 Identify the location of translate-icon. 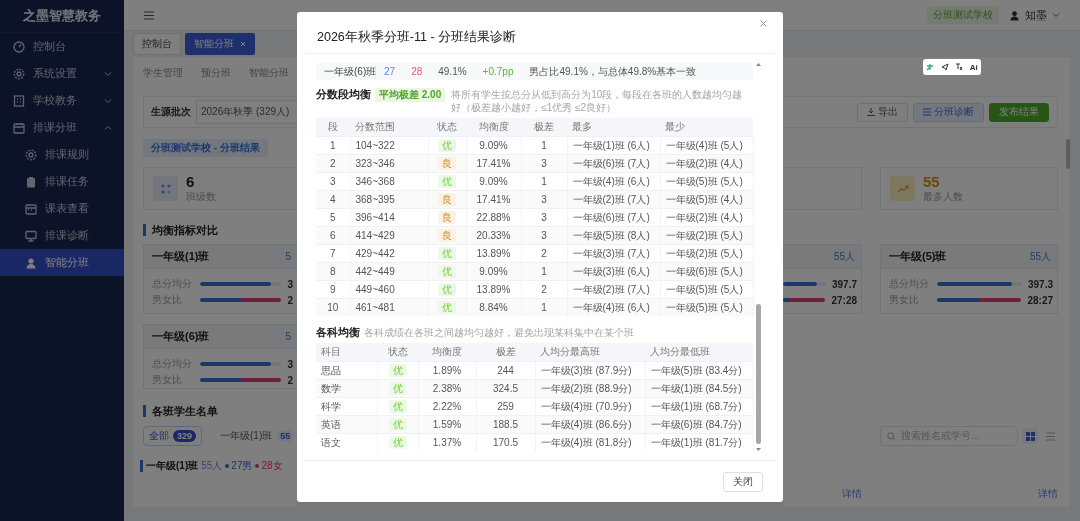
(930, 67).